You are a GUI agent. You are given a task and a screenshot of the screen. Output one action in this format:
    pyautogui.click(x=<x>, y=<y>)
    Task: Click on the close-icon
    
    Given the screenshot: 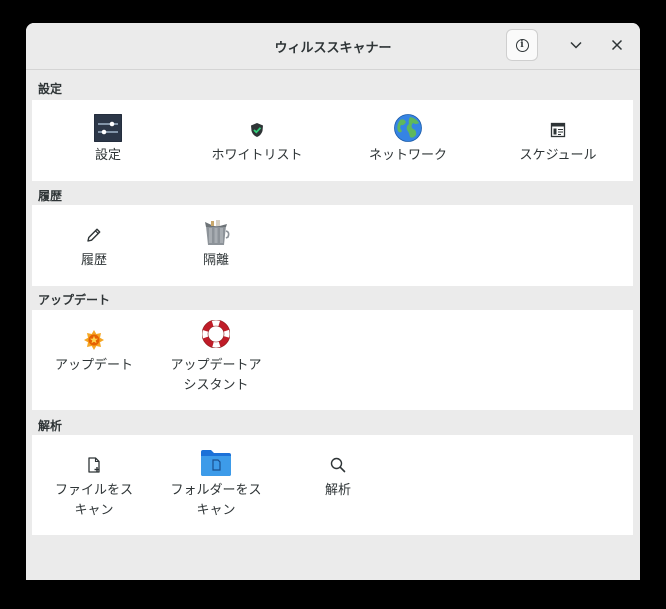 What is the action you would take?
    pyautogui.click(x=617, y=45)
    